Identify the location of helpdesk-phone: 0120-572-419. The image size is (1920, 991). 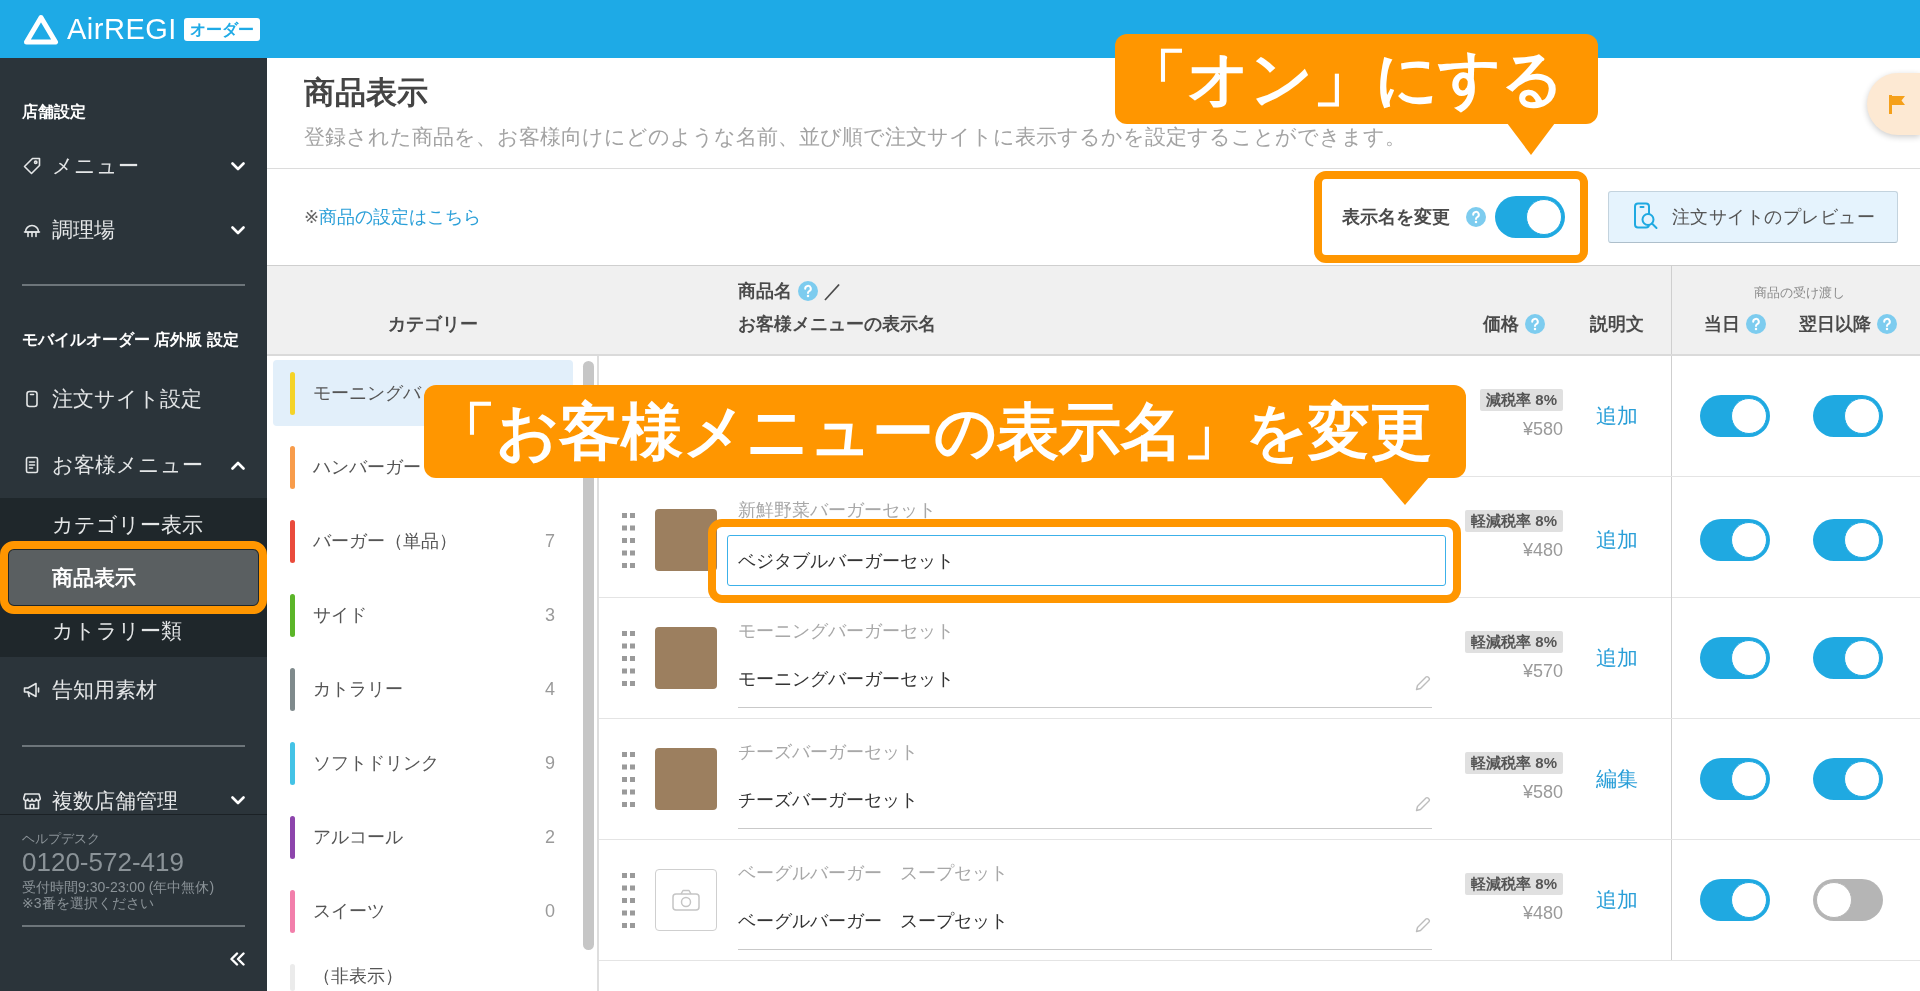
(103, 862).